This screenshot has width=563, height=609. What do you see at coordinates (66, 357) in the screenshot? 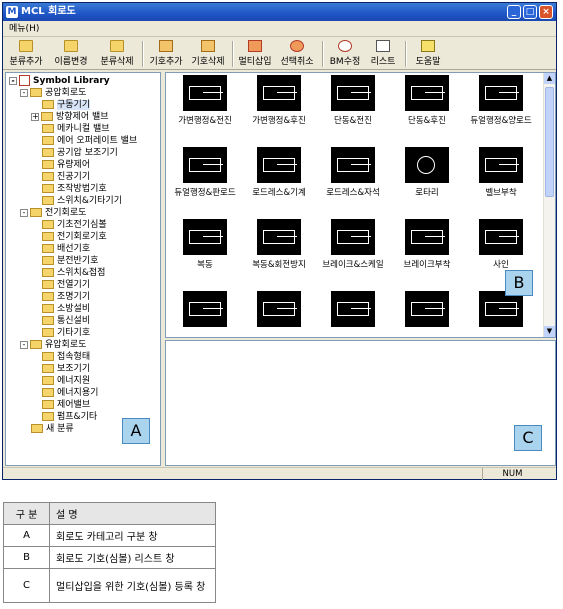
I see `tree-item: 접속형태` at bounding box center [66, 357].